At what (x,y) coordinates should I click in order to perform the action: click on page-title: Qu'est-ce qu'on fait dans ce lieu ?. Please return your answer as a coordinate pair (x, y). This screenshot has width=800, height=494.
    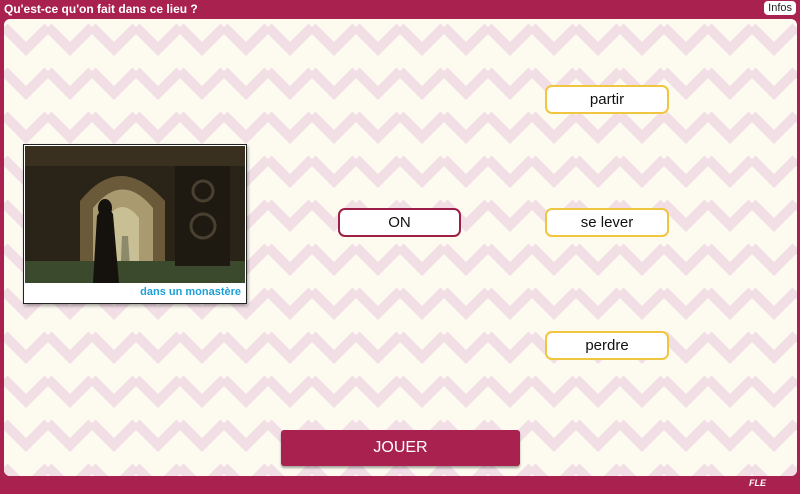
    Looking at the image, I should click on (101, 9).